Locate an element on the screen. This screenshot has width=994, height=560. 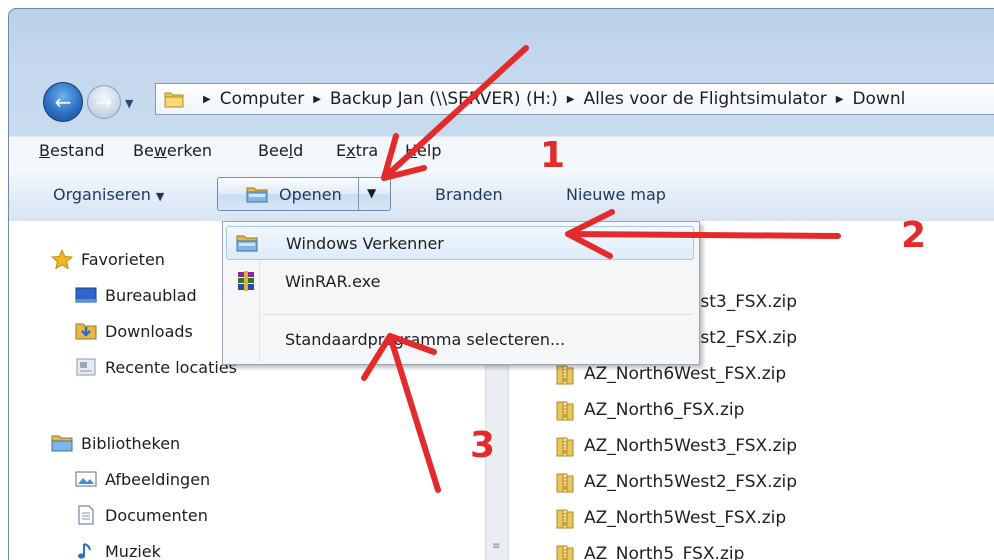
history-dropdown-icon: ▼ is located at coordinates (129, 103).